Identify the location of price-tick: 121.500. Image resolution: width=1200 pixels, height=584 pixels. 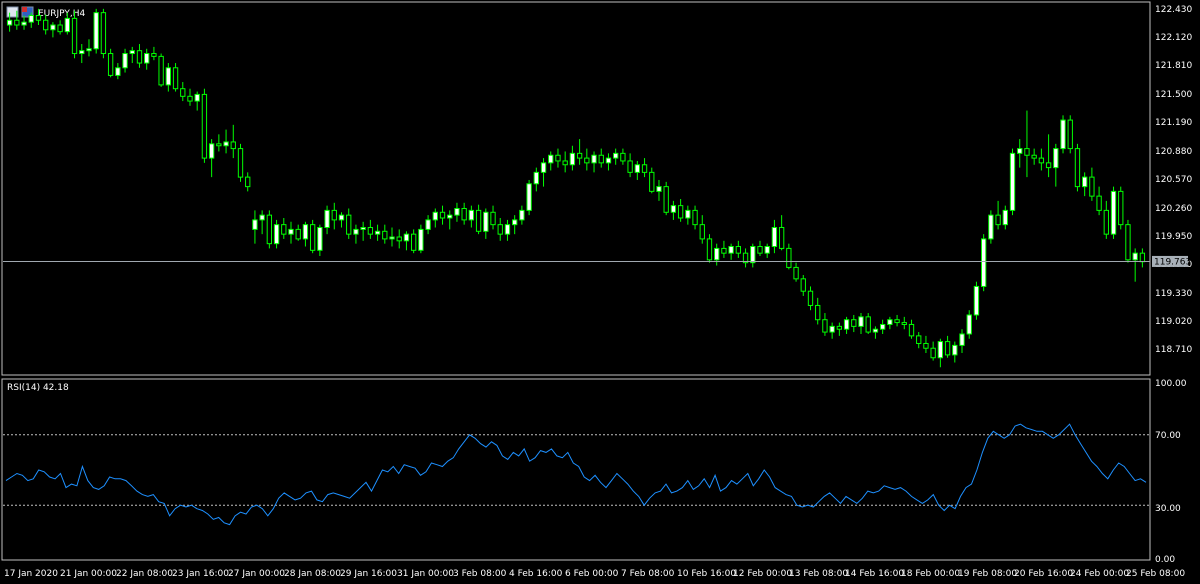
(1173, 95).